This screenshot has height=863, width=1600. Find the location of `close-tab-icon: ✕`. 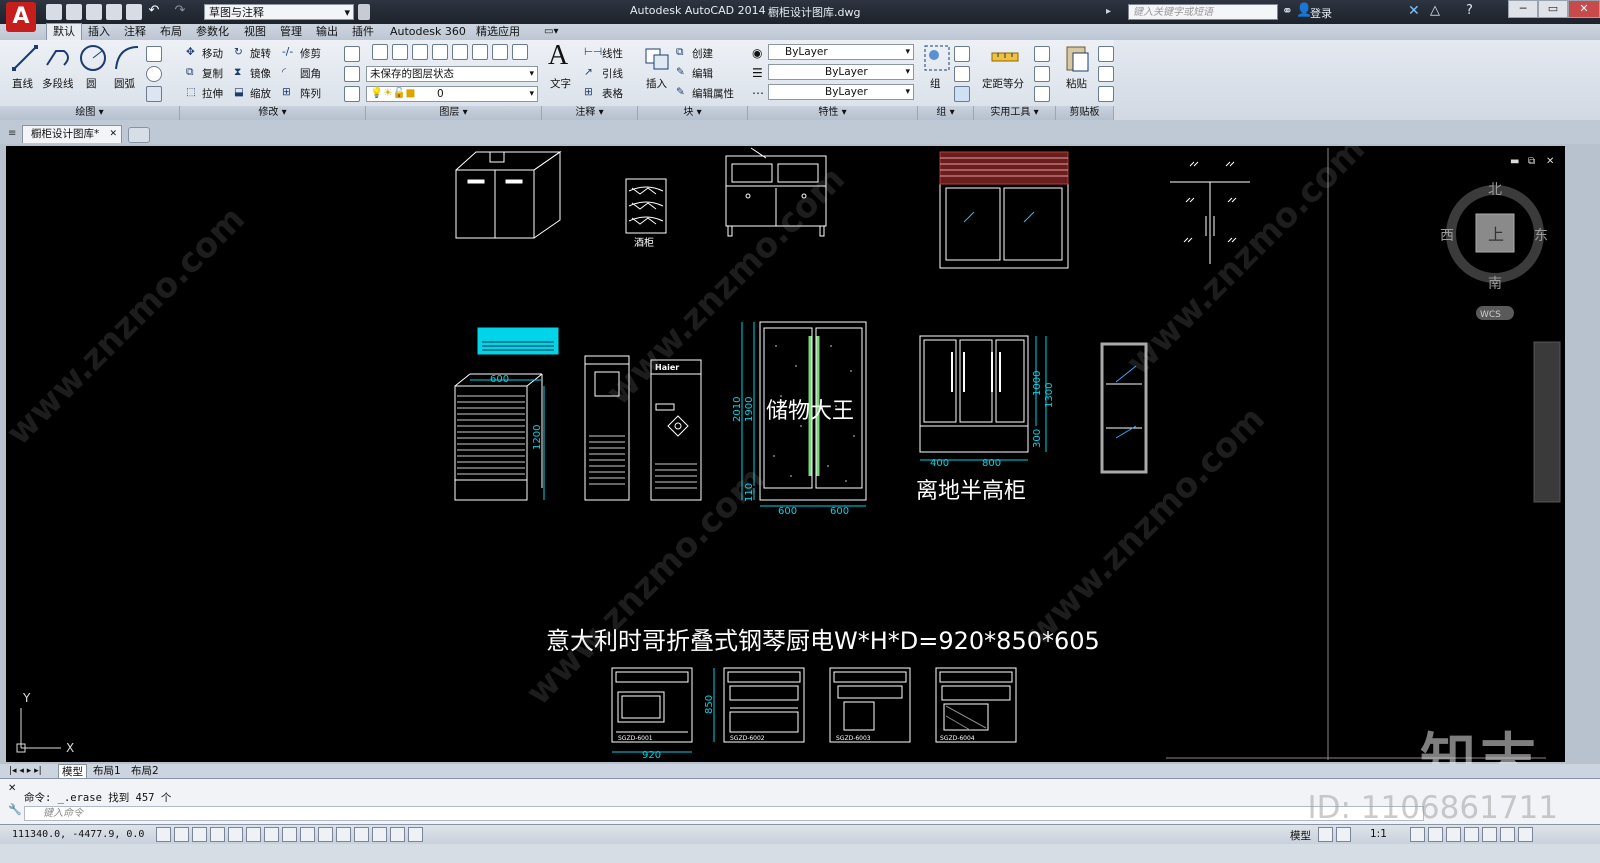

close-tab-icon: ✕ is located at coordinates (113, 134).